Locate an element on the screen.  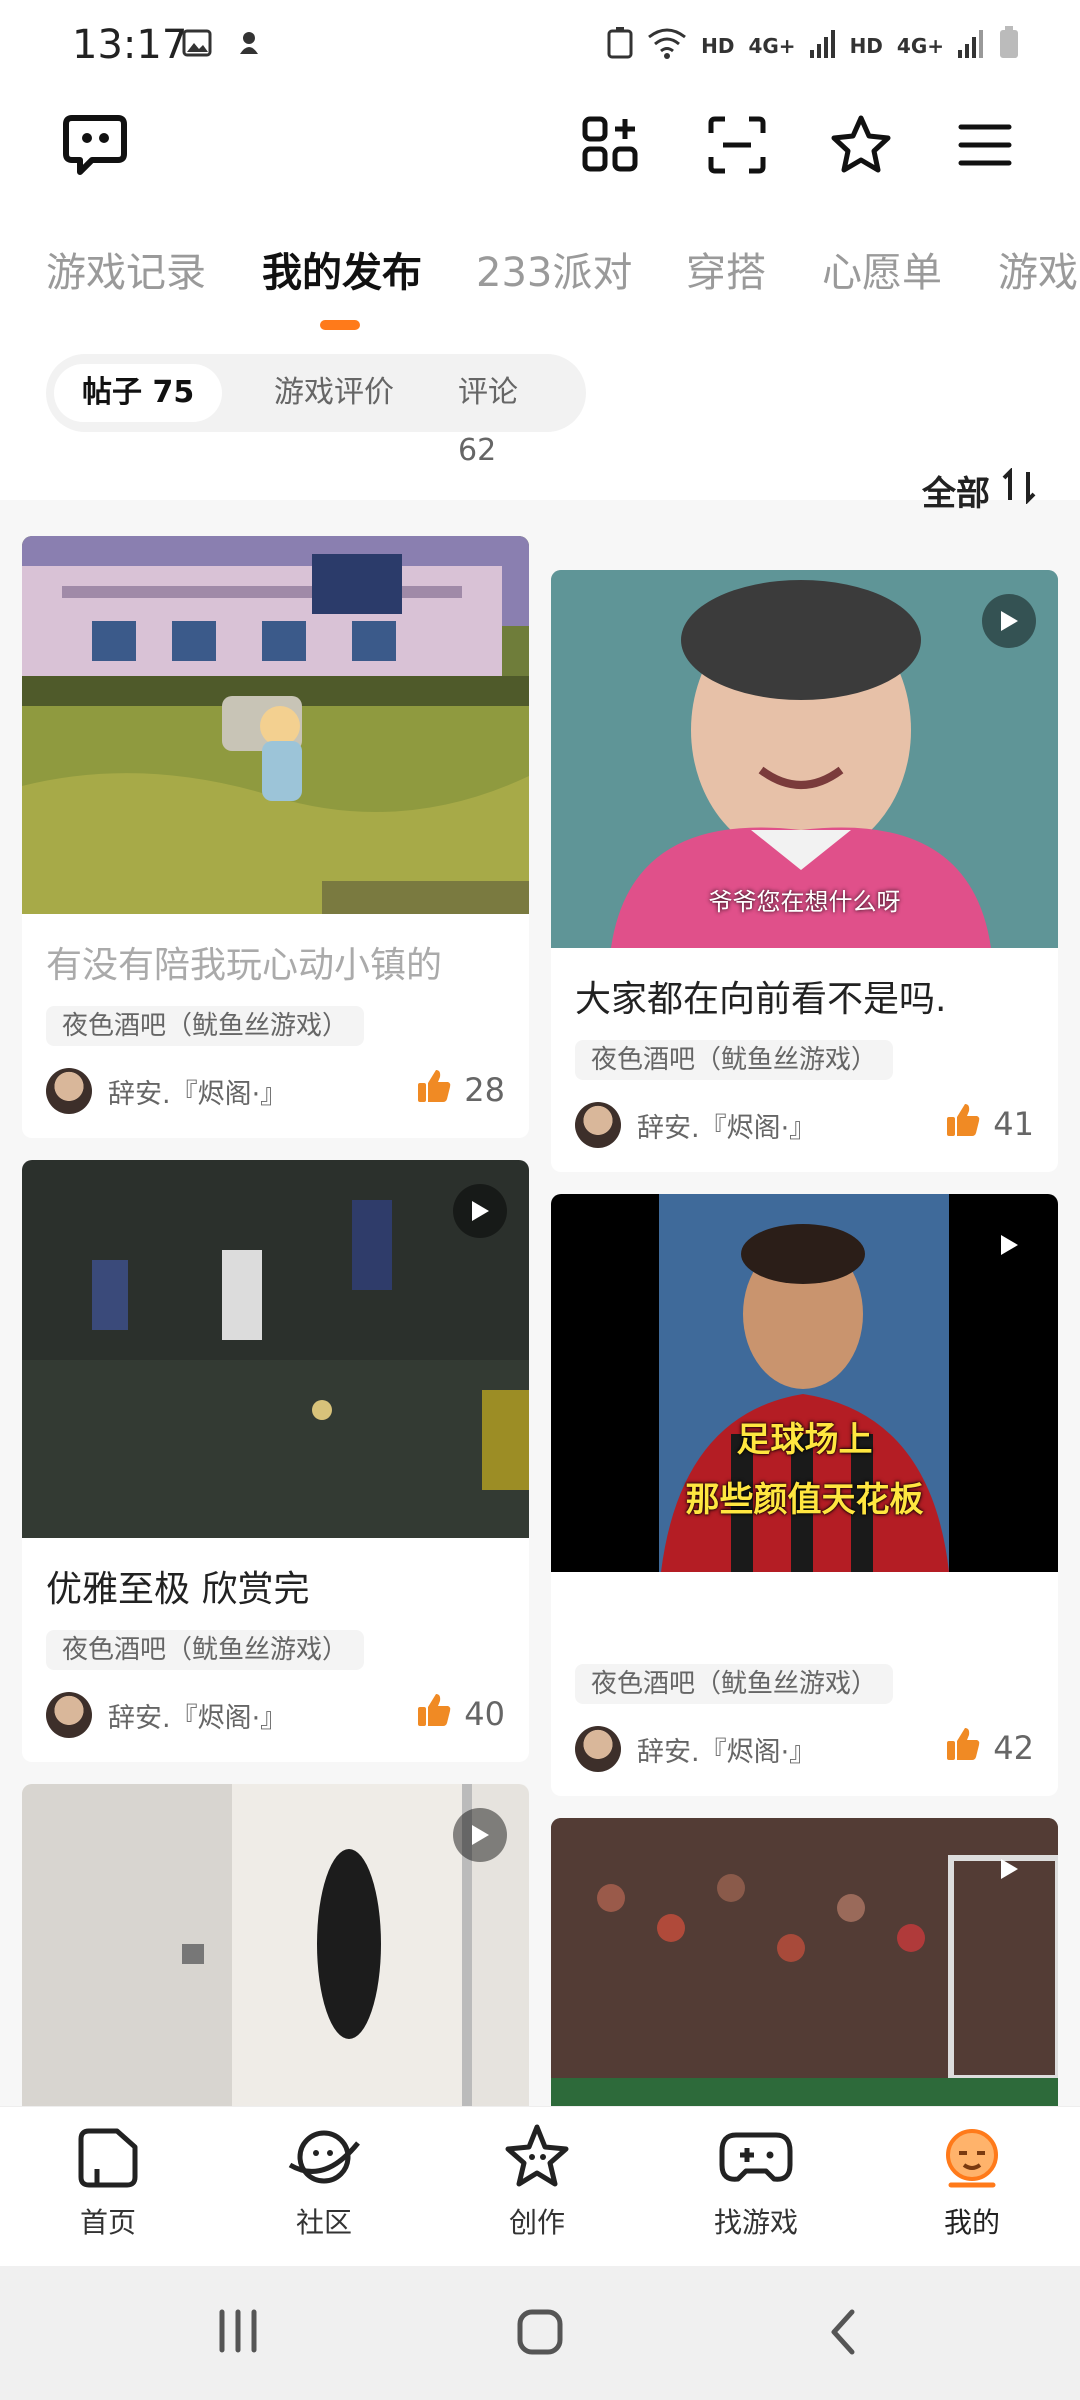
like-count: 41 is located at coordinates (1013, 1124).